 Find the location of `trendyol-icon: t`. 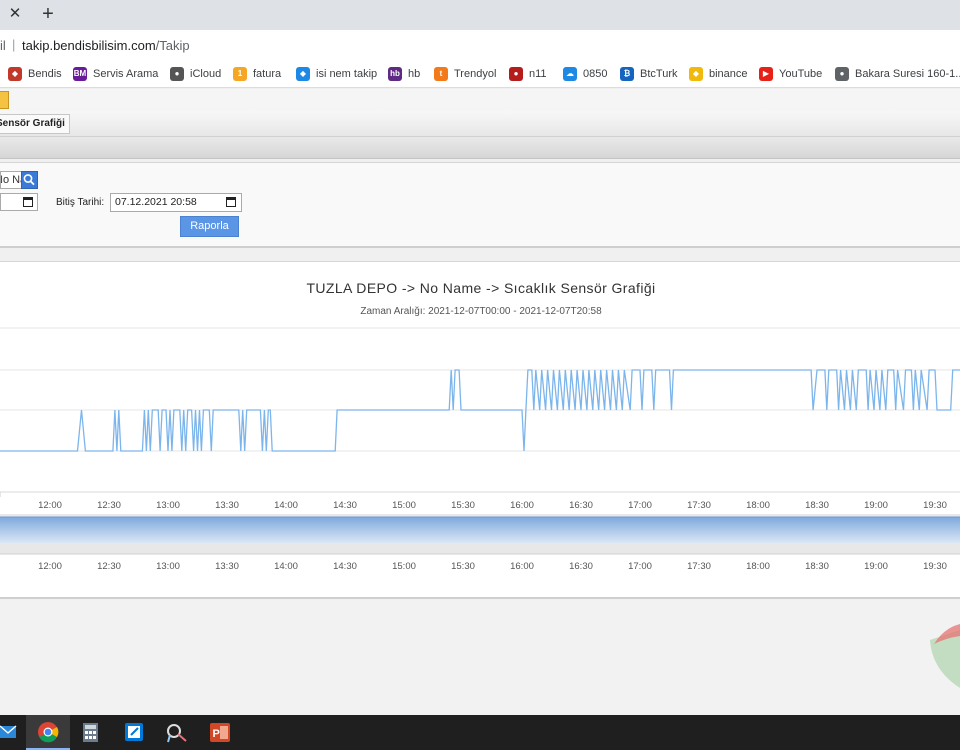

trendyol-icon: t is located at coordinates (441, 74).